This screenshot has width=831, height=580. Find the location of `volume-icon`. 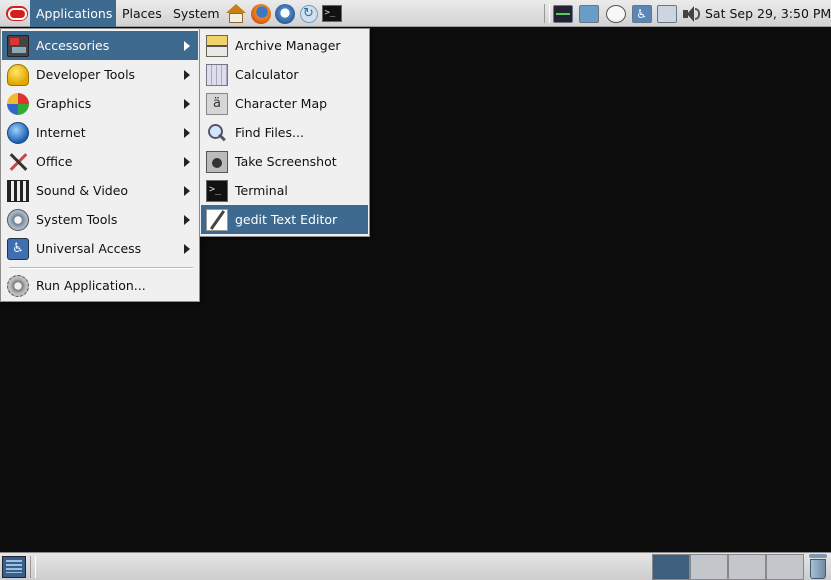

volume-icon is located at coordinates (690, 13).